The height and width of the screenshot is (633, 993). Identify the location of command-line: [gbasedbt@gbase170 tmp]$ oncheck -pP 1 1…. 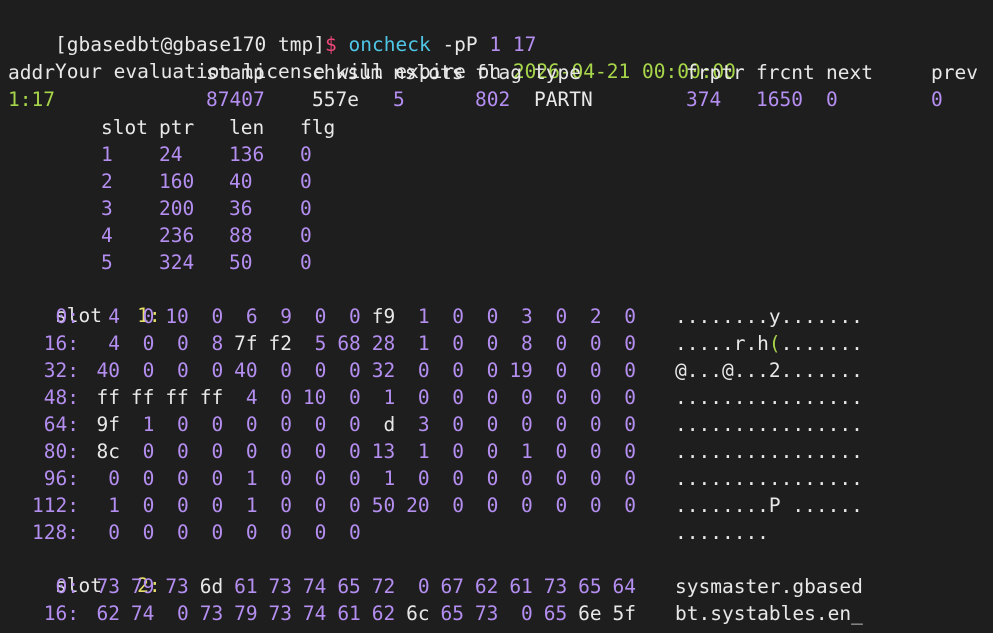
(272, 31).